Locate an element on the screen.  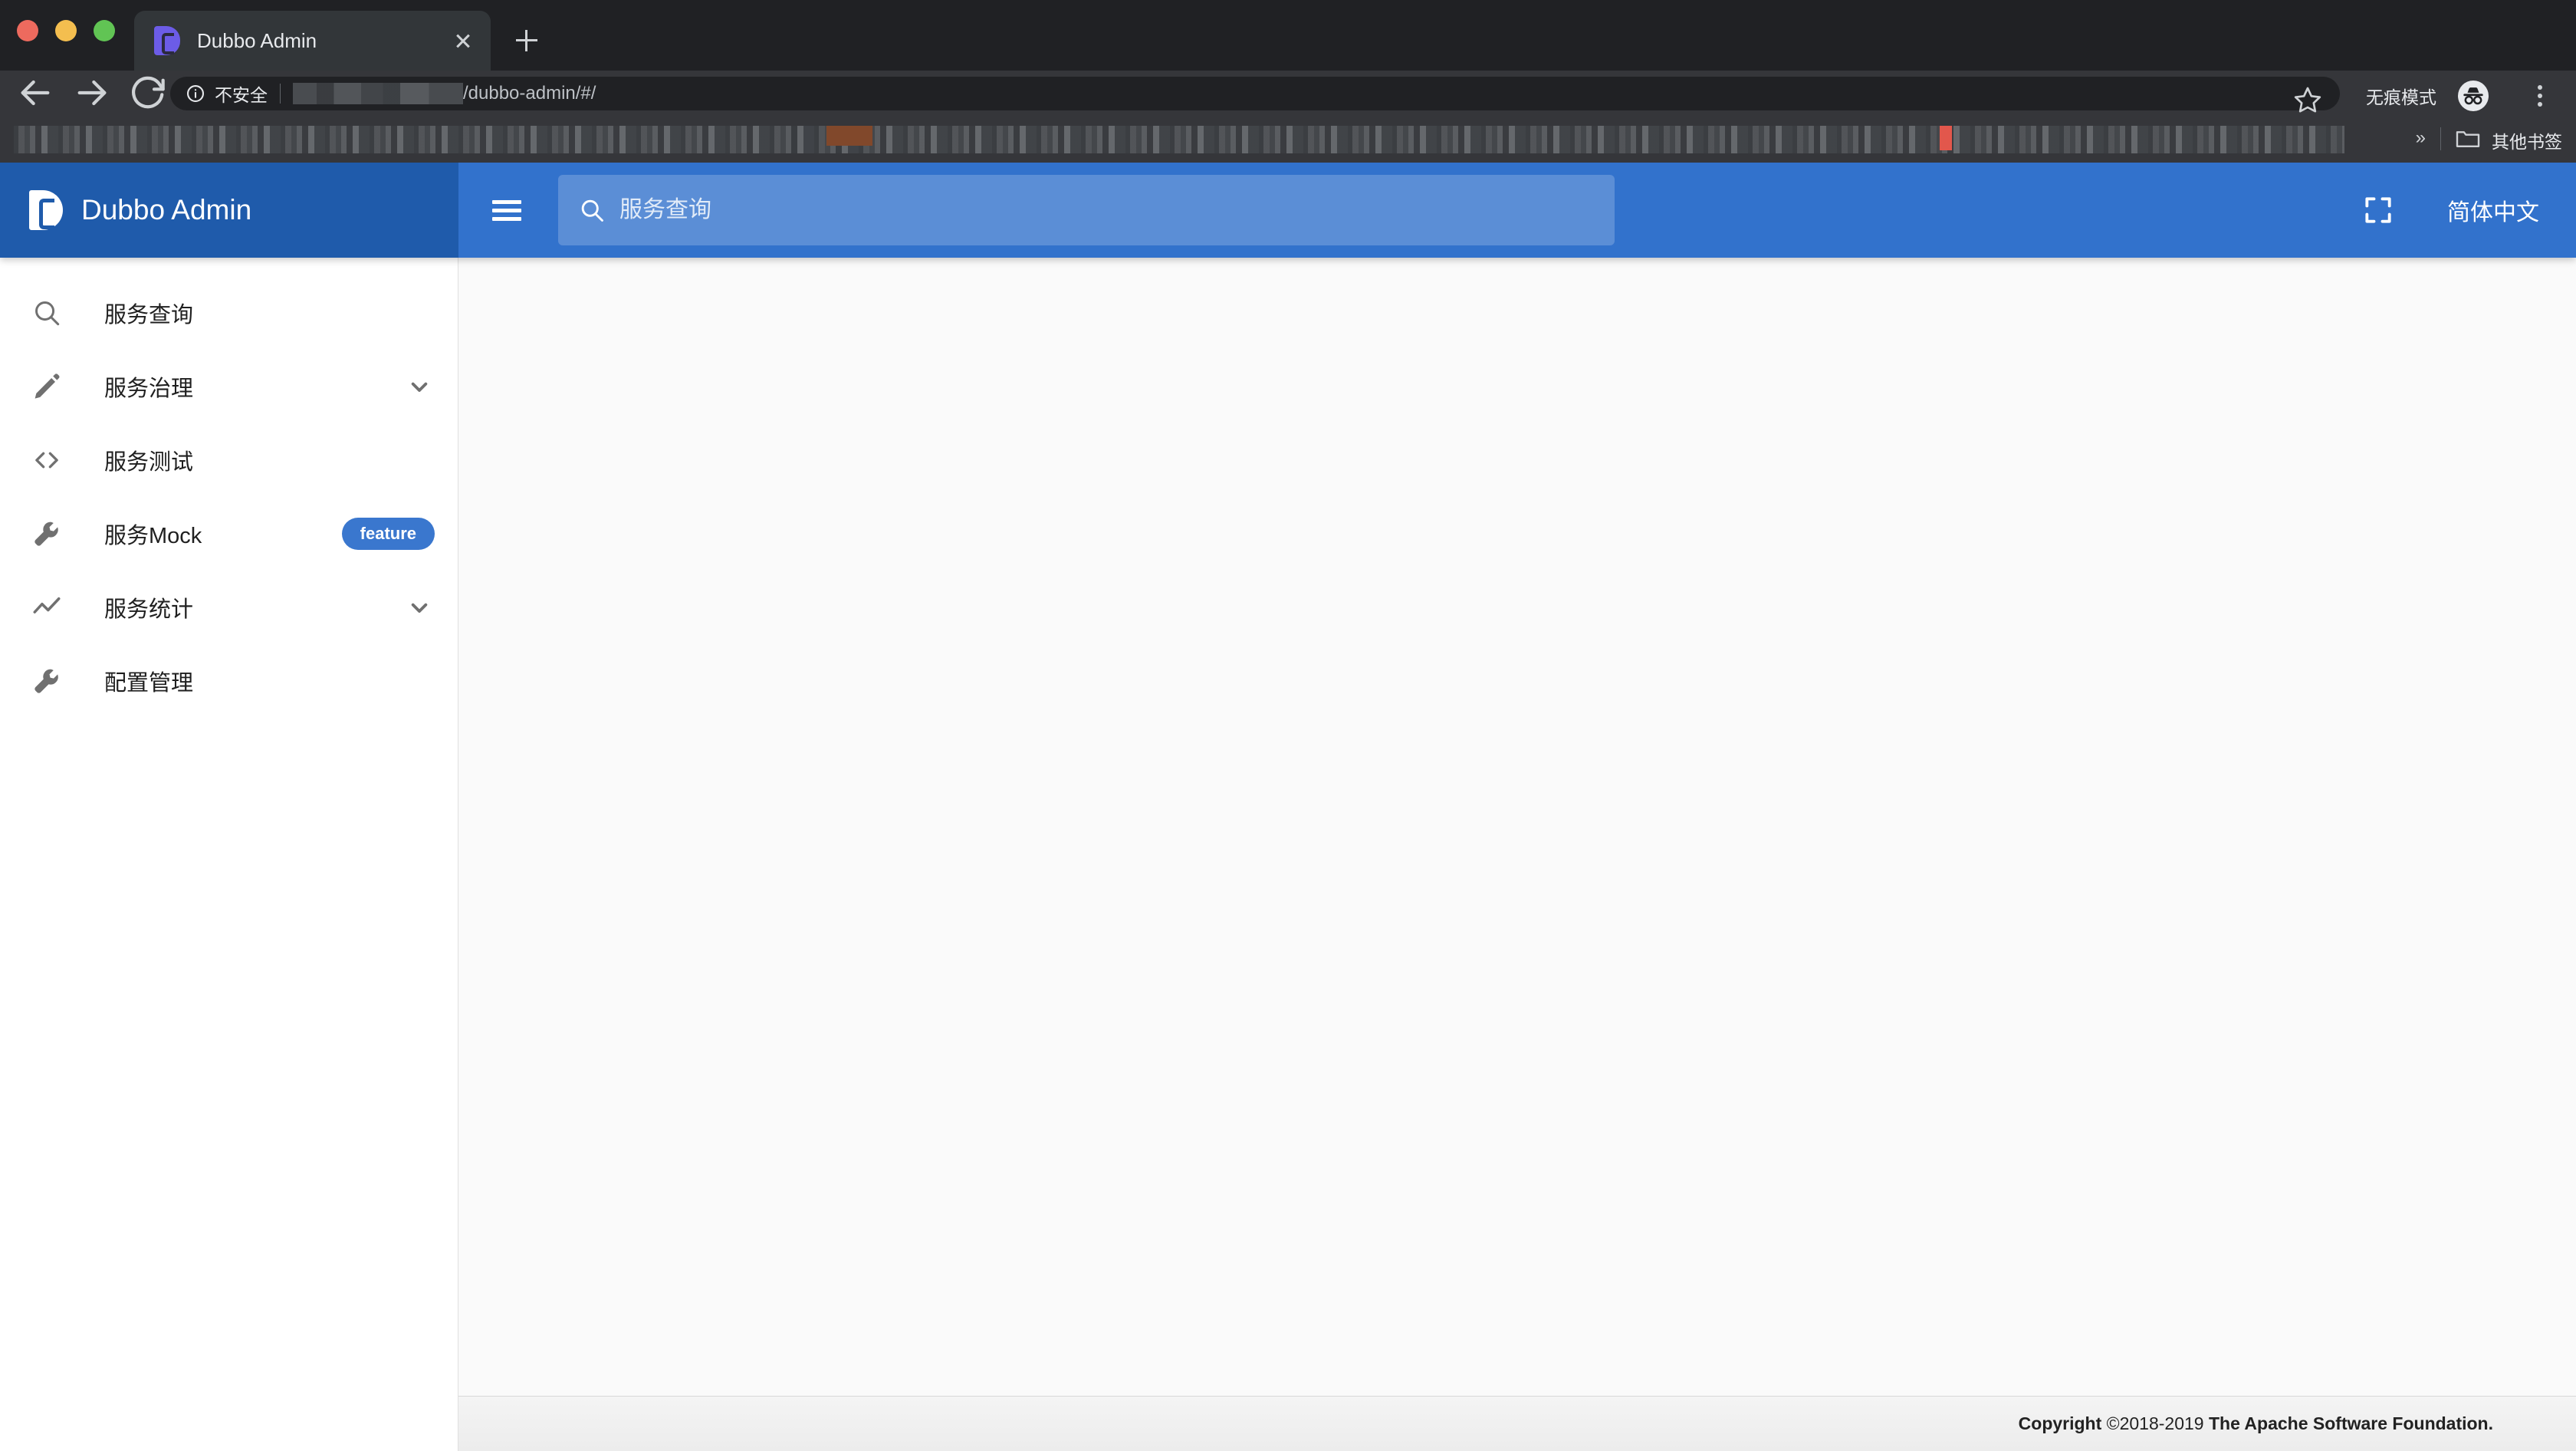
minimize-window-button is located at coordinates (66, 30).